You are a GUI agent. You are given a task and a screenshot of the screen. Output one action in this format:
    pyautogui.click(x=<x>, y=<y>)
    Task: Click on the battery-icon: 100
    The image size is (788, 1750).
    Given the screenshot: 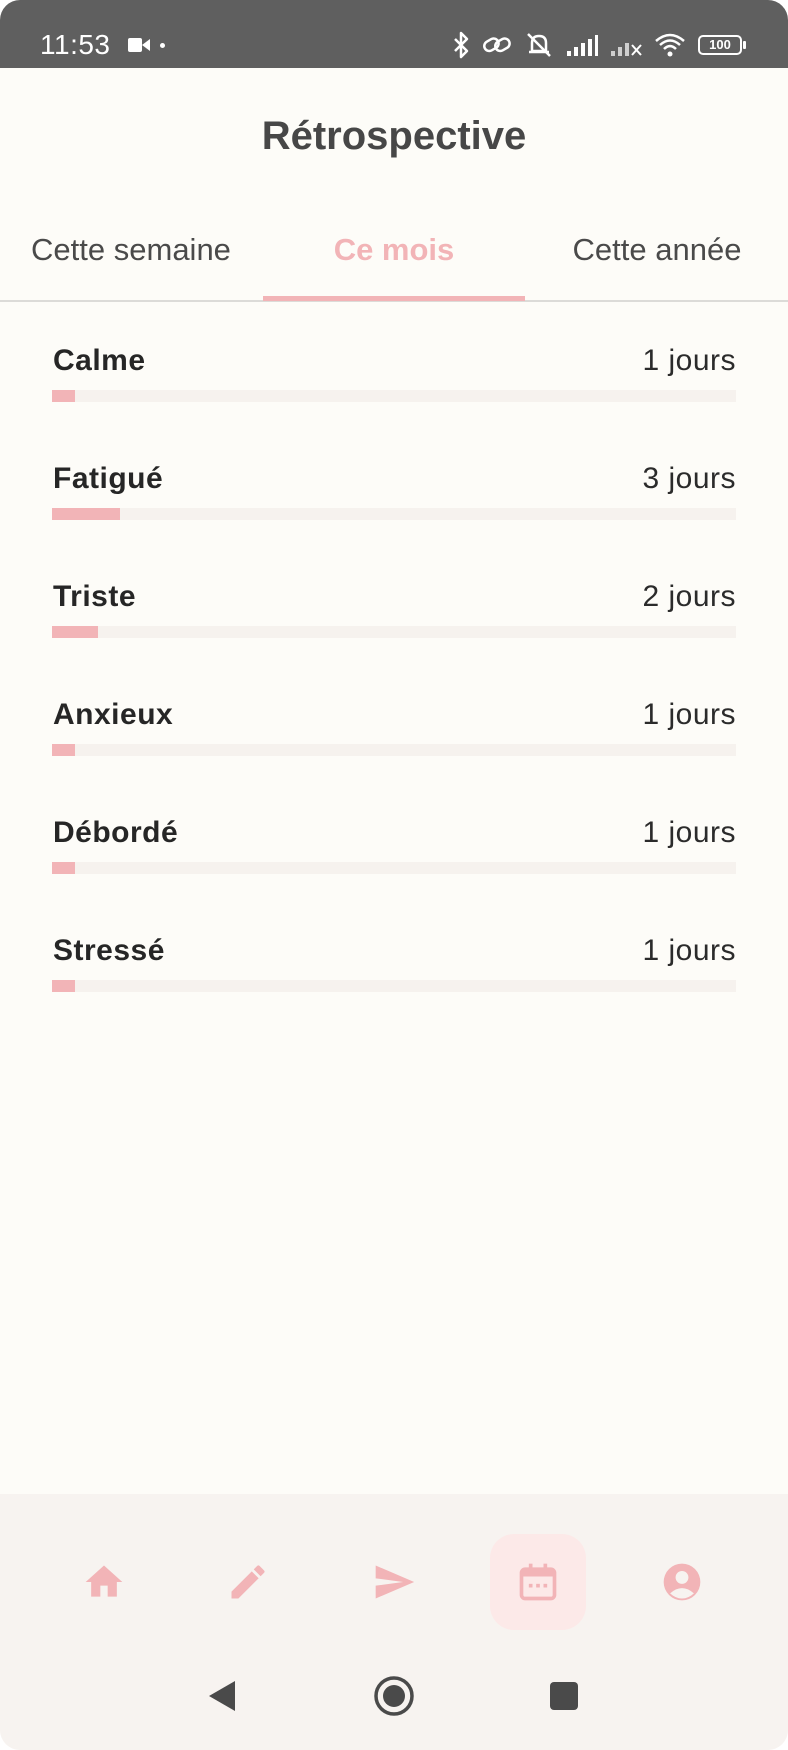 What is the action you would take?
    pyautogui.click(x=722, y=45)
    